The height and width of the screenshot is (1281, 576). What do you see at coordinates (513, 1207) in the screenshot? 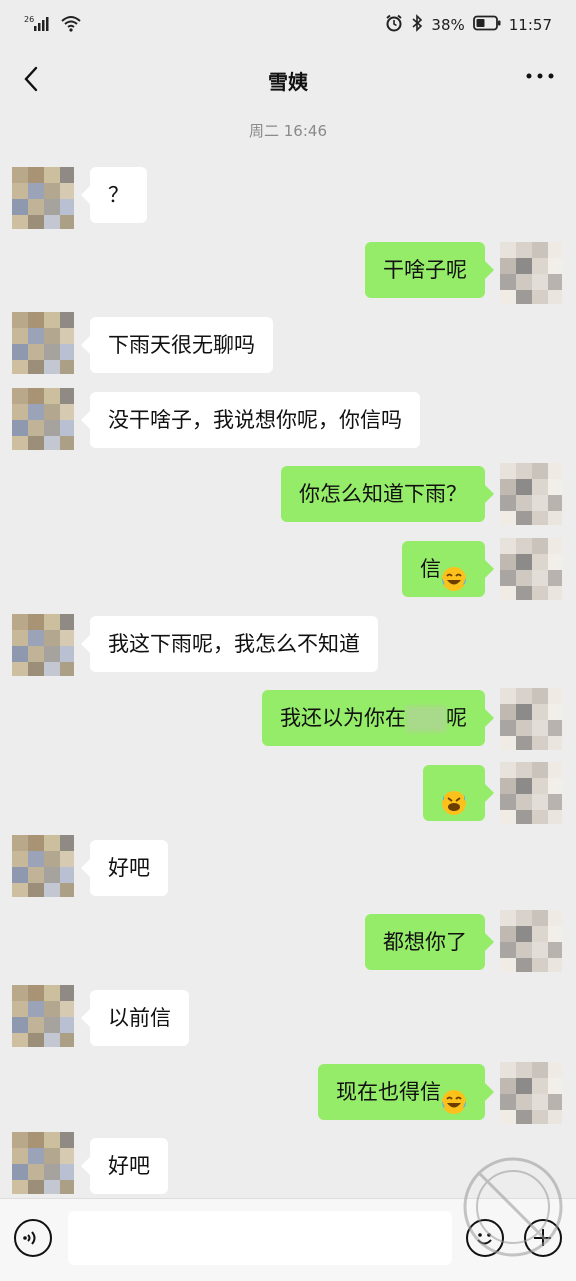
I see `watermark-stamp-icon` at bounding box center [513, 1207].